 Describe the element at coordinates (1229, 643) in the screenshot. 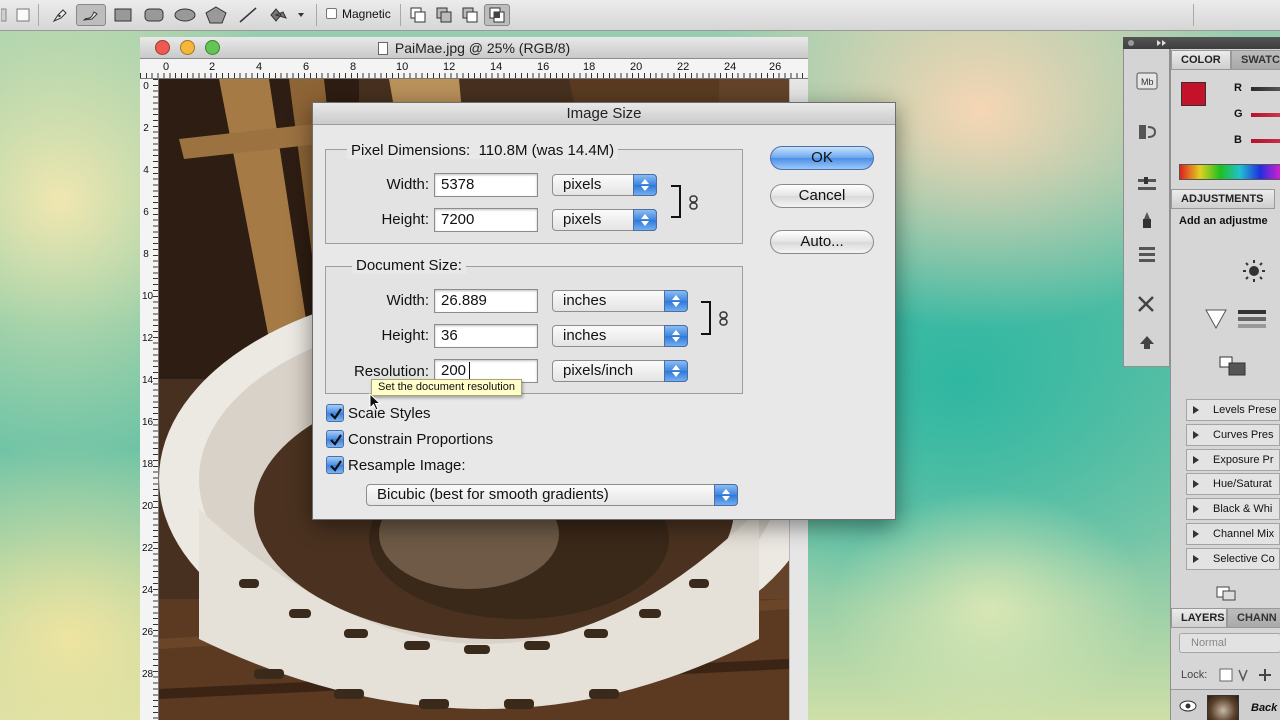

I see `blend-mode-select: Normal` at that location.